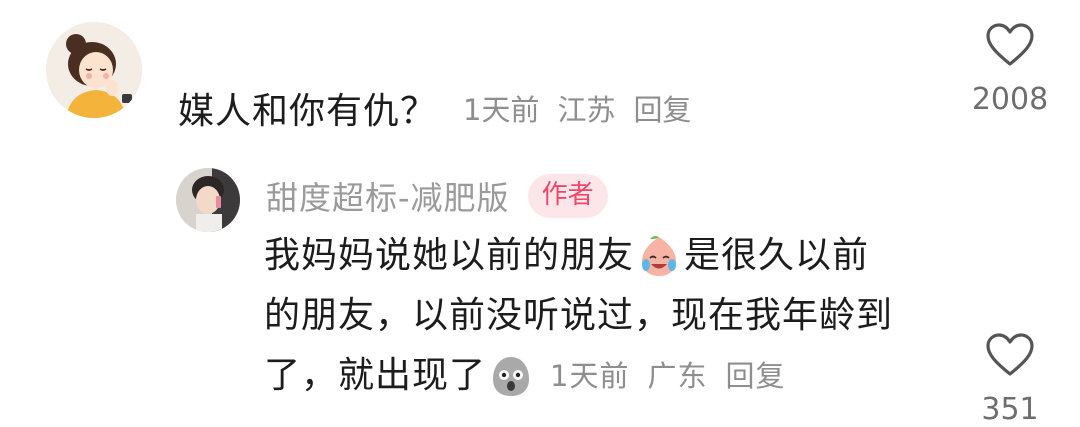 This screenshot has height=427, width=1080. Describe the element at coordinates (579, 315) in the screenshot. I see `reply-text-segment: 的朋友，以前没听说过，现在我年龄到` at that location.